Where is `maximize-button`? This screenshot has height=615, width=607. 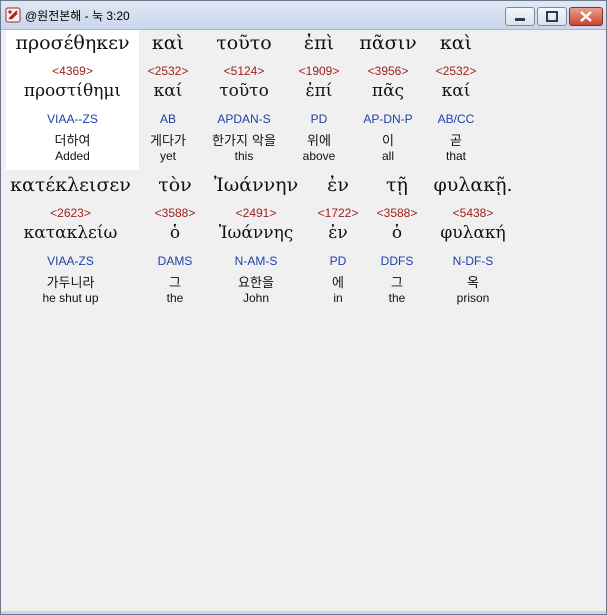 maximize-button is located at coordinates (552, 16).